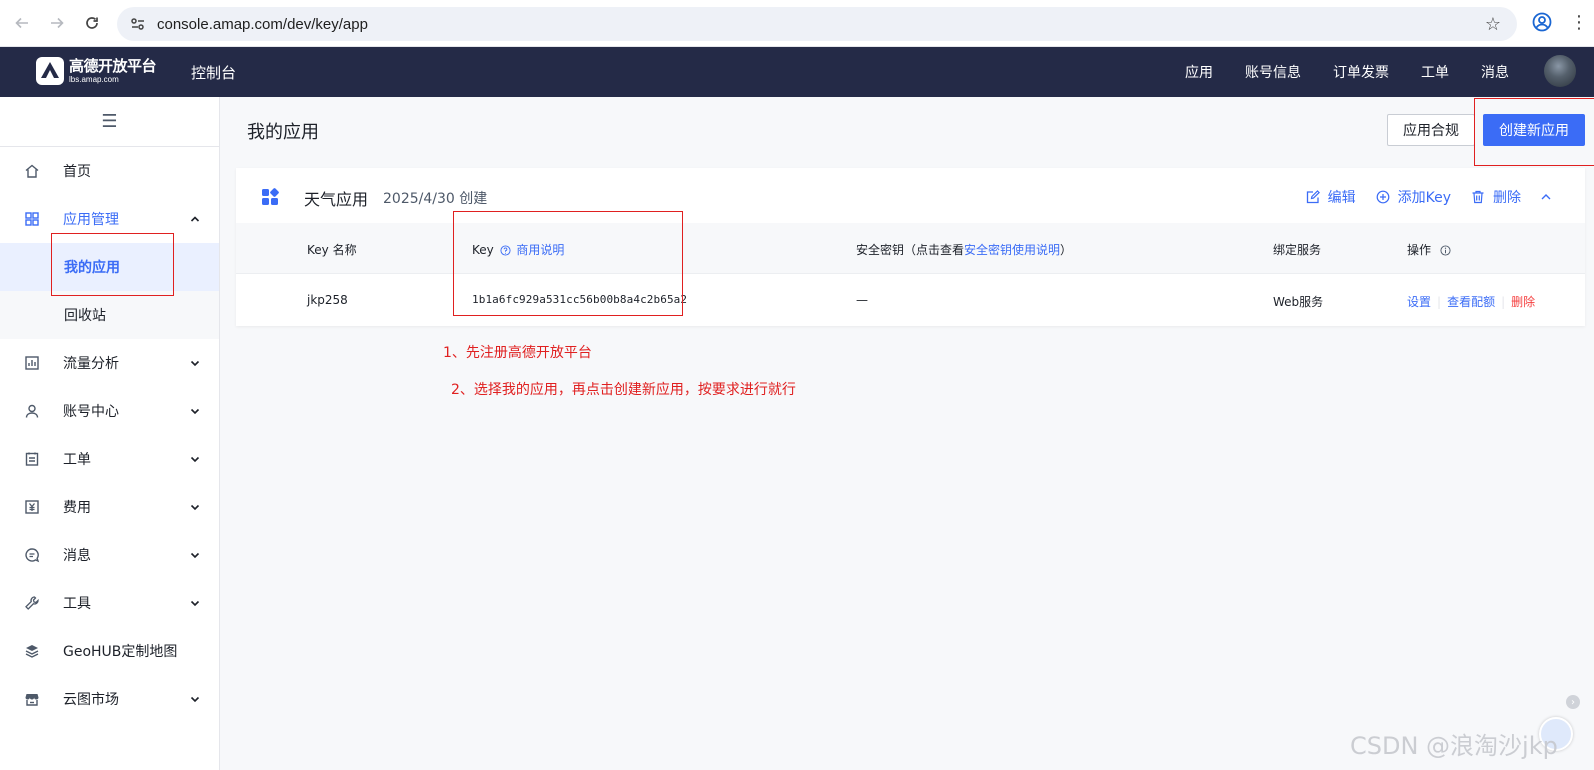 The image size is (1594, 770). What do you see at coordinates (213, 72) in the screenshot?
I see `console-title: 控制台` at bounding box center [213, 72].